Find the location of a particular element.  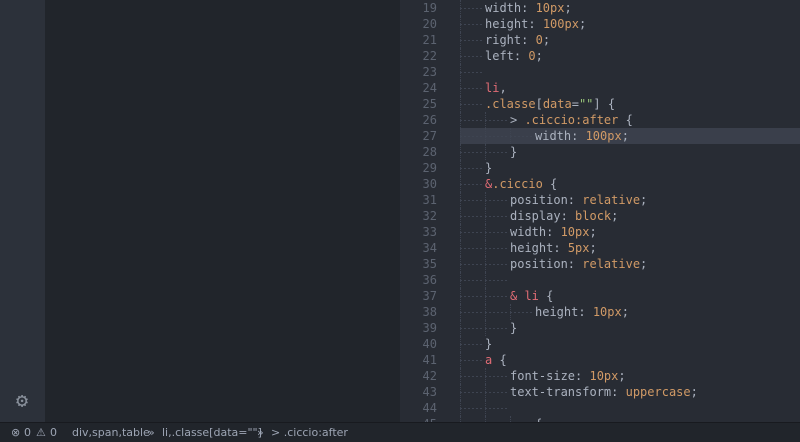

code-line: 32 display: block; is located at coordinates (600, 216).